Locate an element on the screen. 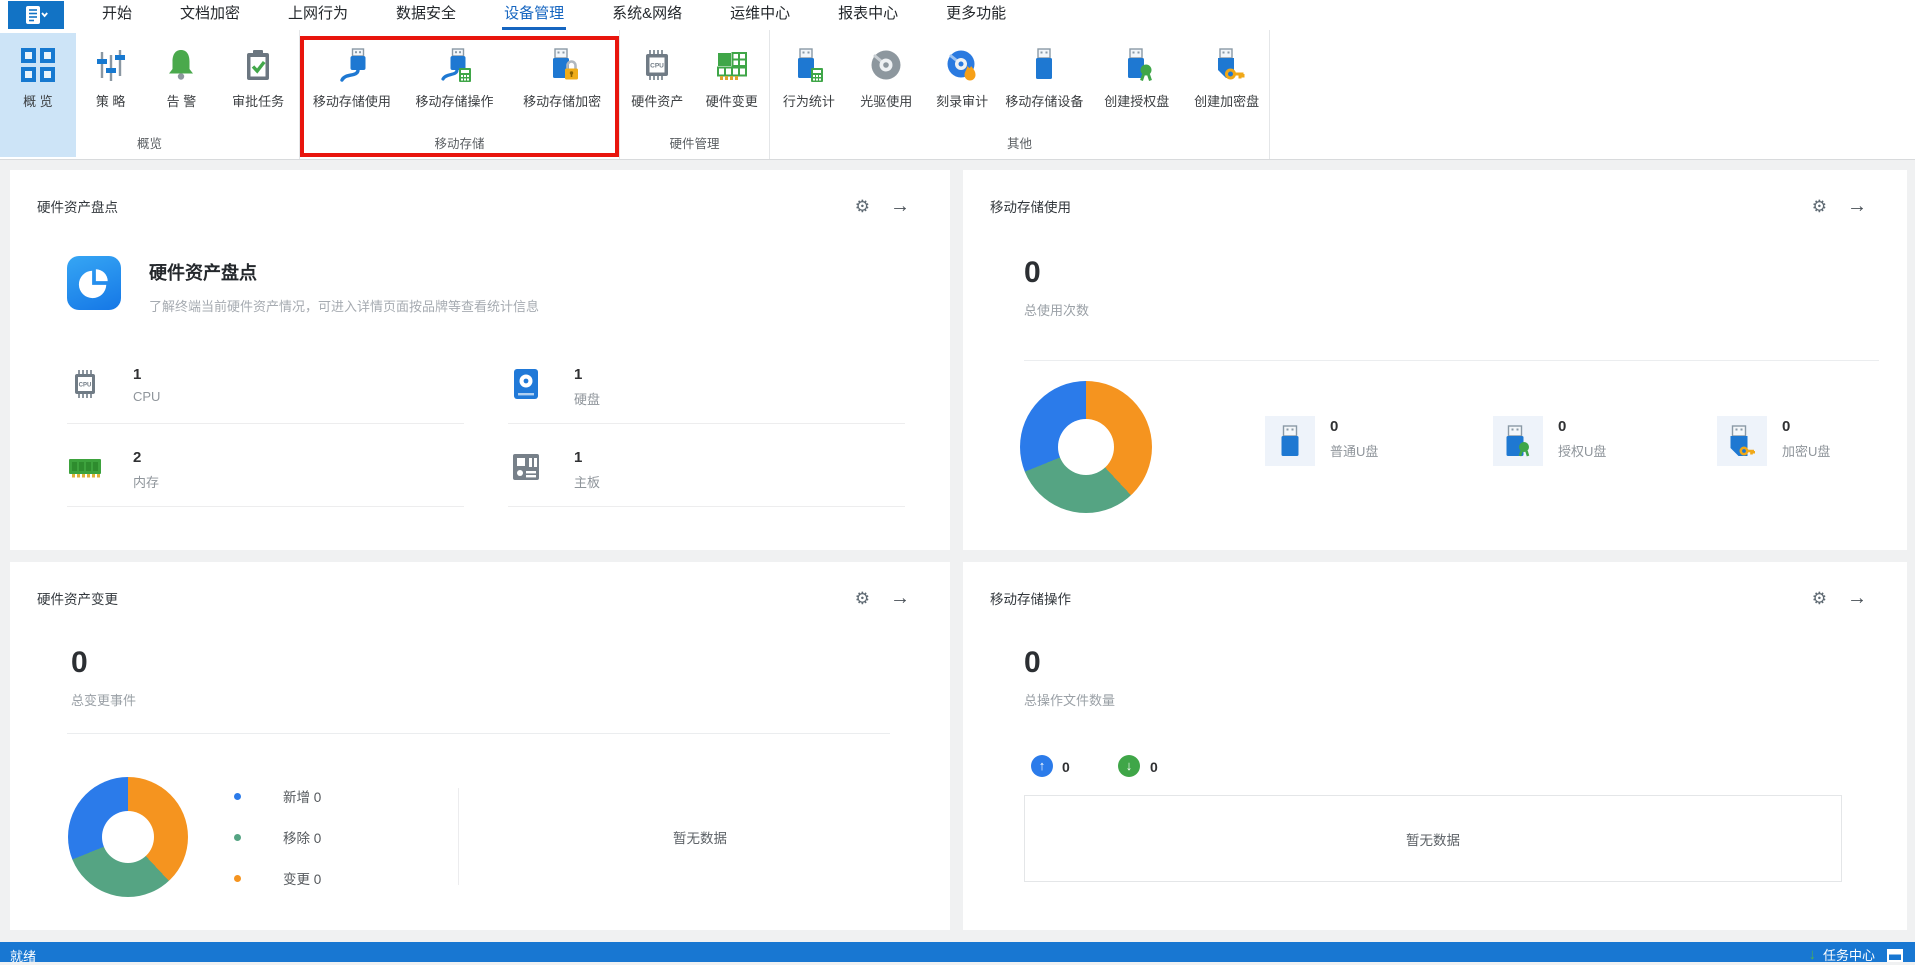  usb-plug-icon is located at coordinates (352, 65).